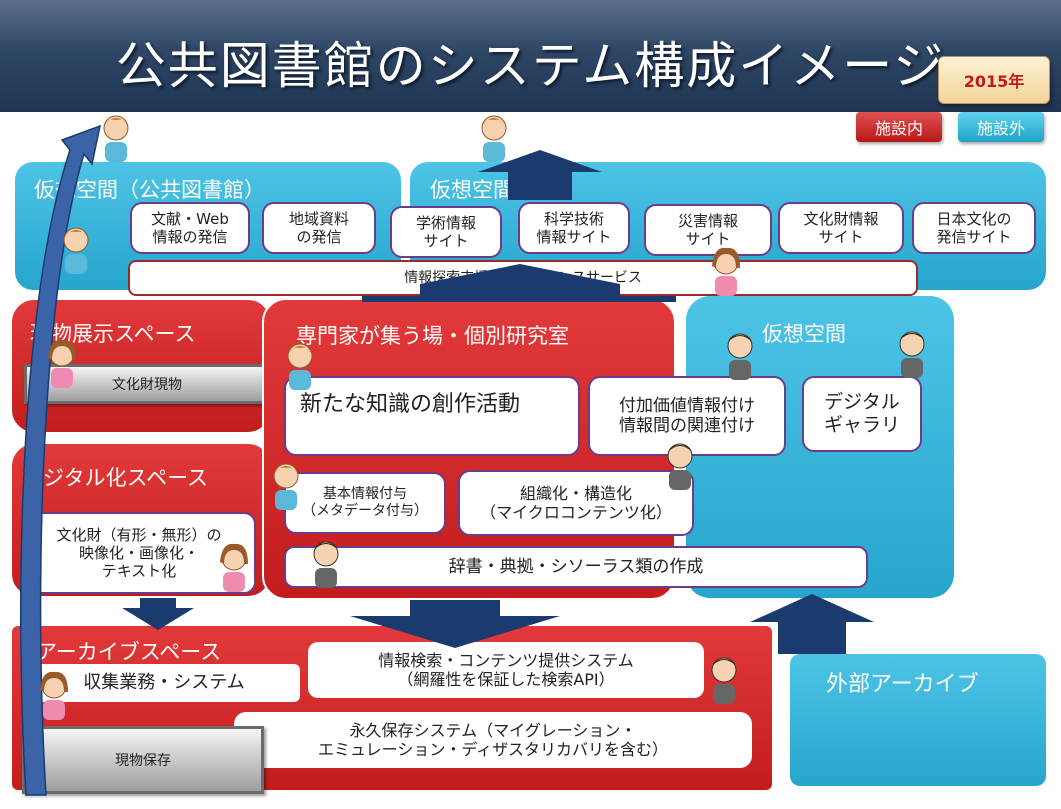 This screenshot has width=1061, height=809. I want to click on down-arrow-digitization, so click(158, 614).